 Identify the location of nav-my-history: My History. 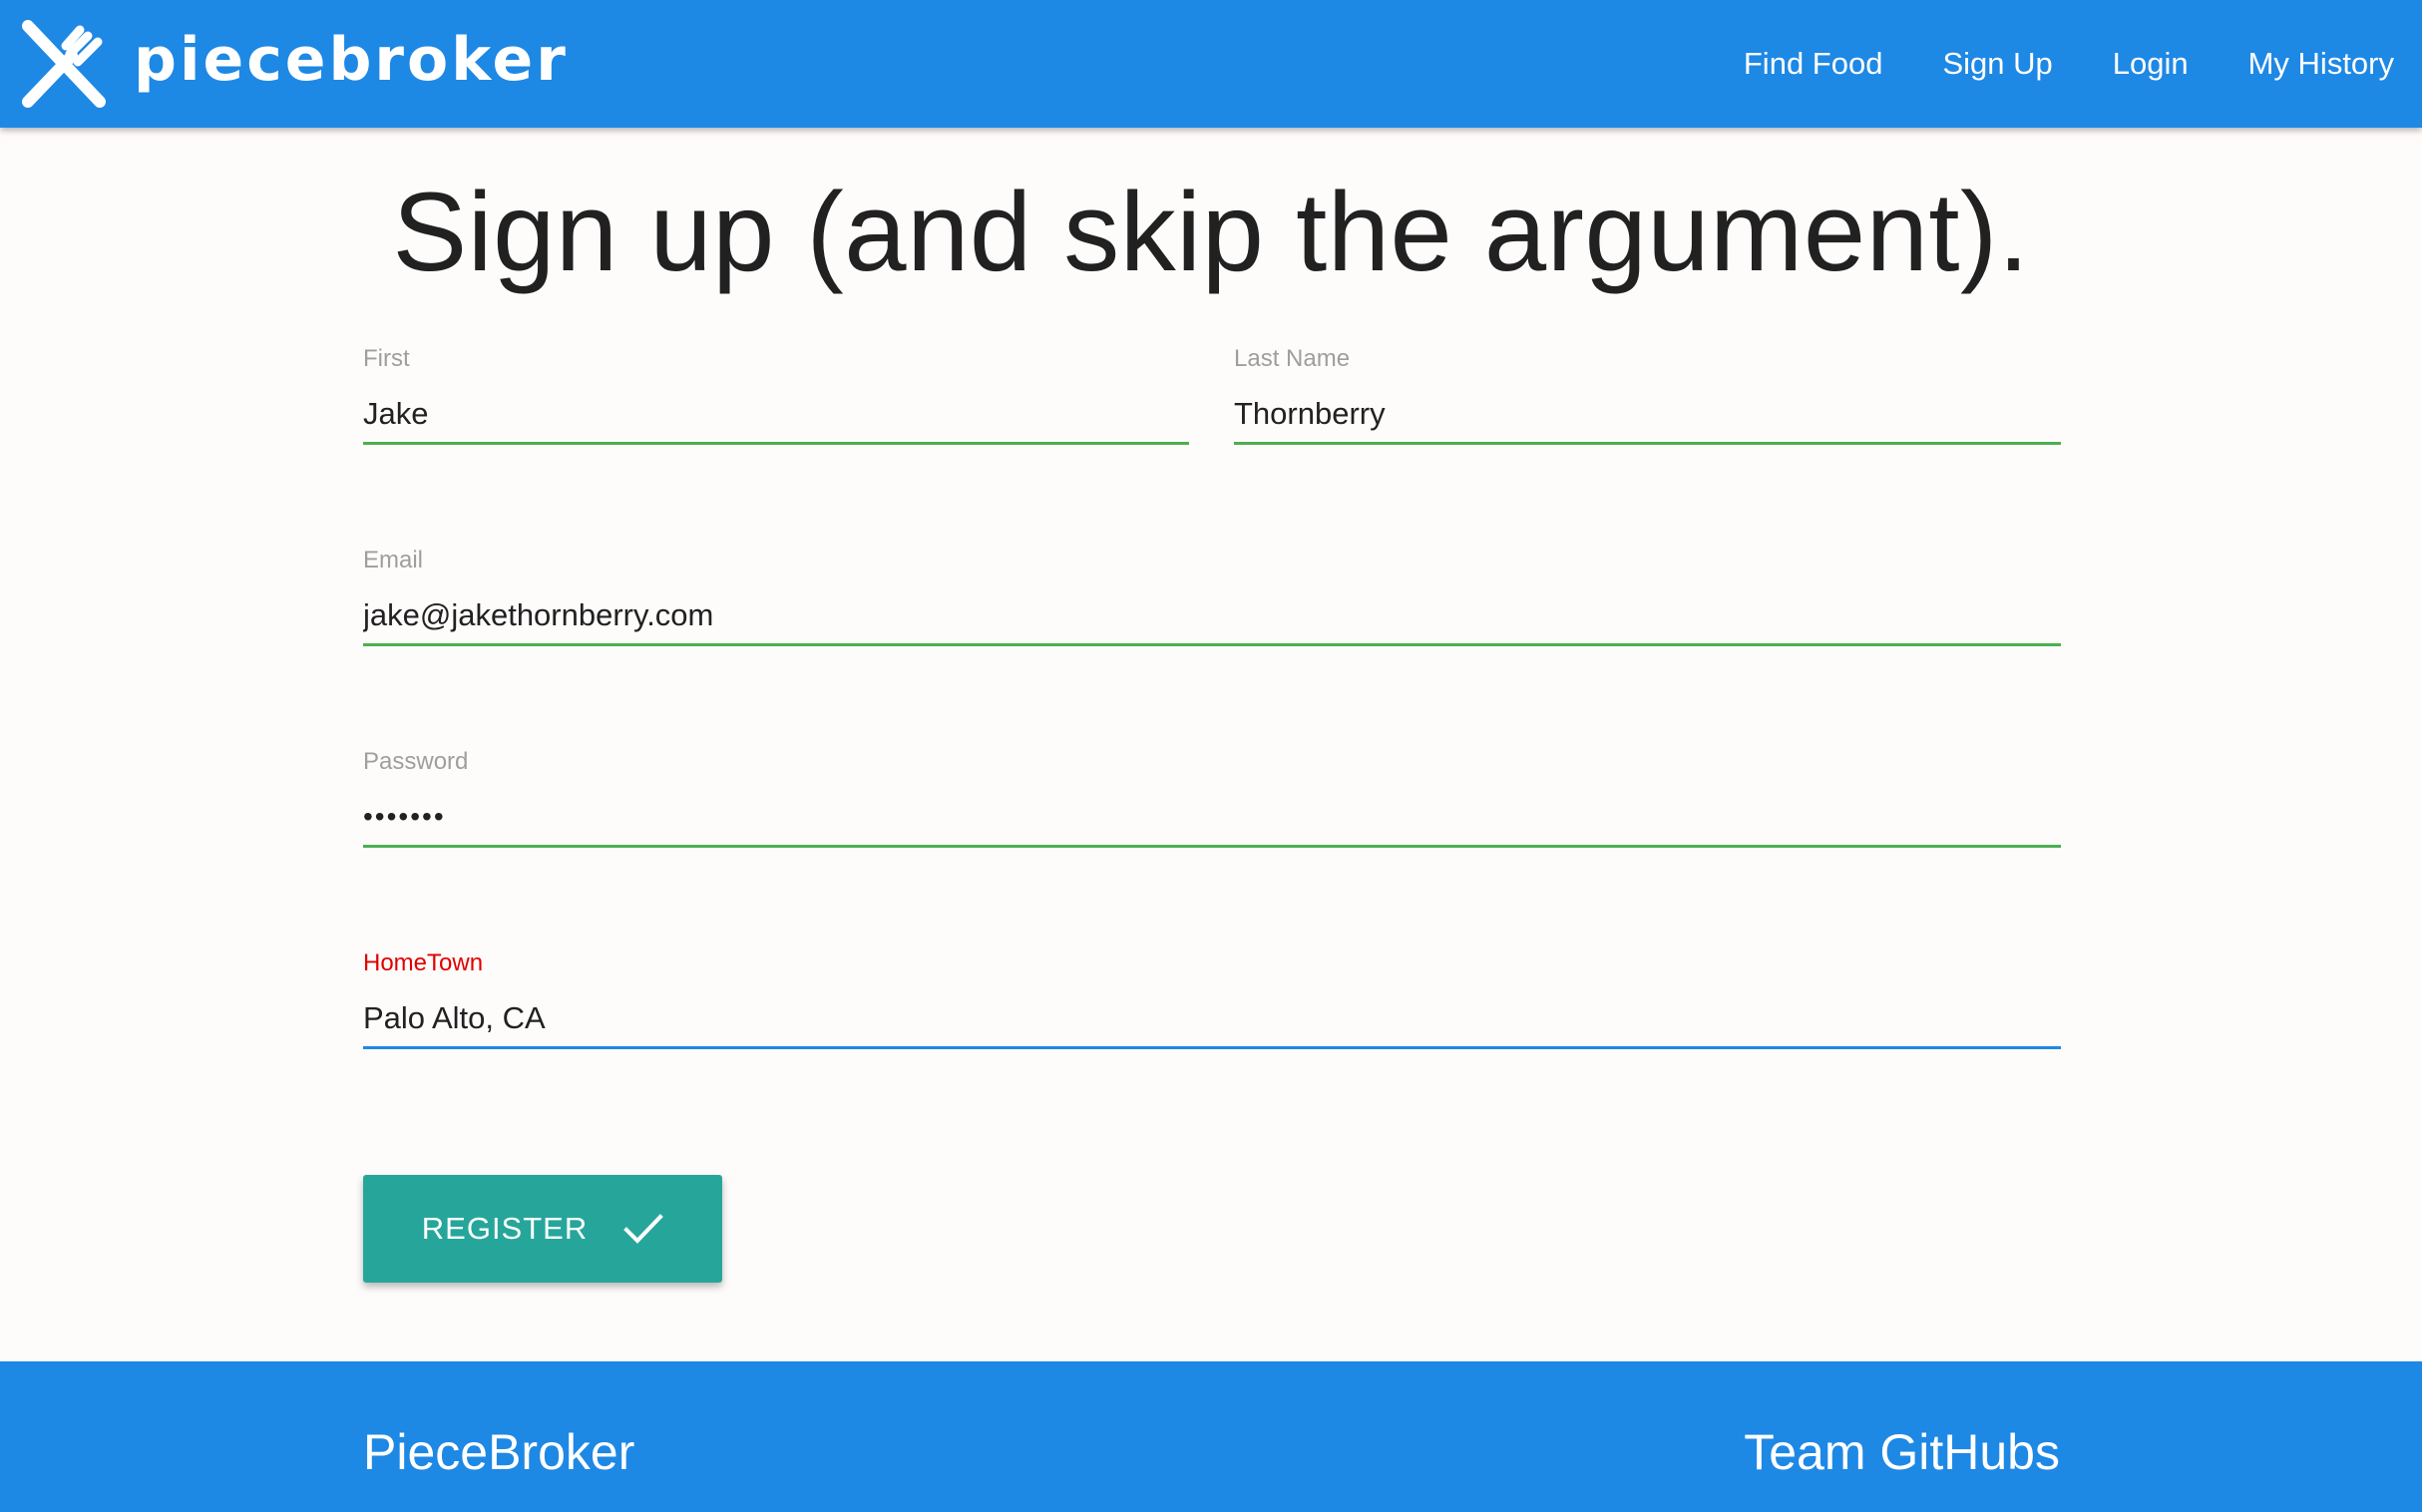
(2321, 64).